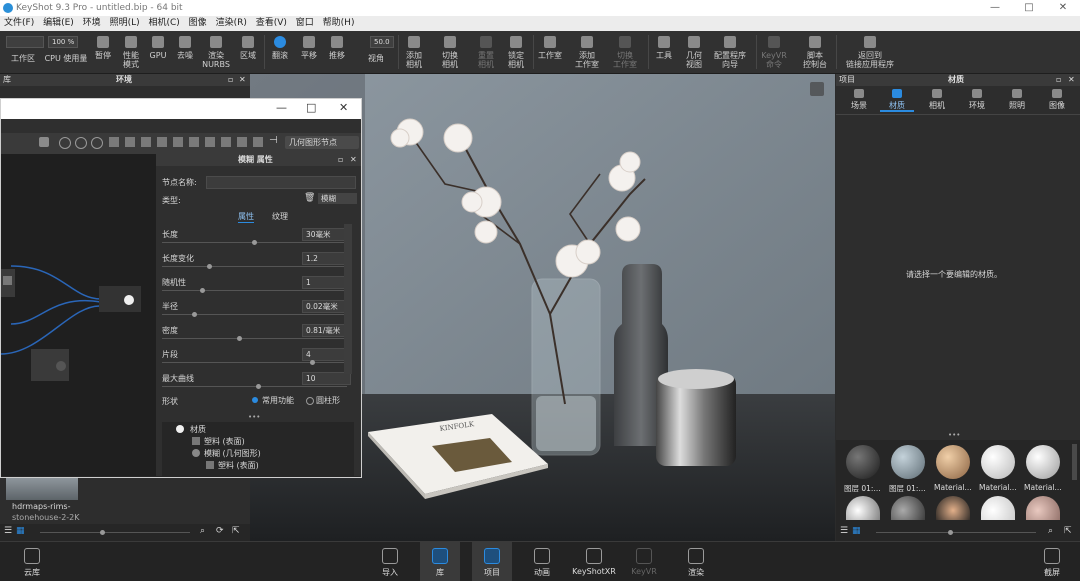 This screenshot has width=1080, height=581. What do you see at coordinates (131, 52) in the screenshot?
I see `performance-mode-button: 性能 模式` at bounding box center [131, 52].